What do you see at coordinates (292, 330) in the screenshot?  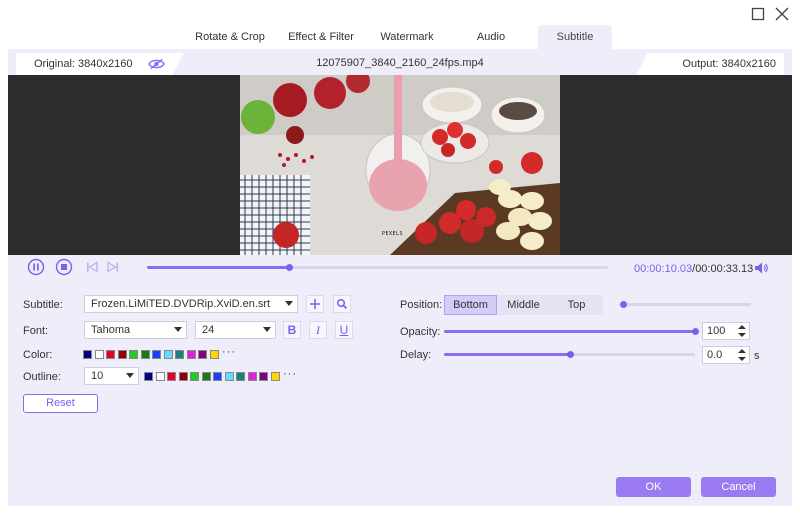 I see `bold-button: B` at bounding box center [292, 330].